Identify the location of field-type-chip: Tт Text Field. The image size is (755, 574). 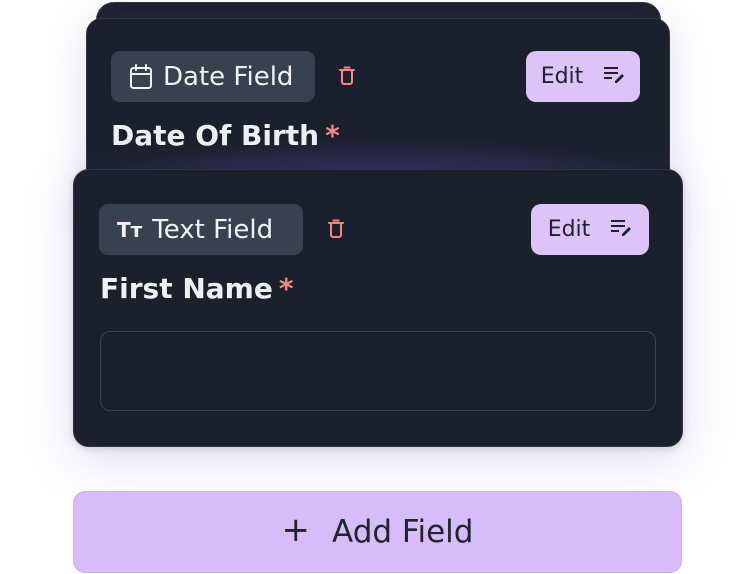
(201, 229).